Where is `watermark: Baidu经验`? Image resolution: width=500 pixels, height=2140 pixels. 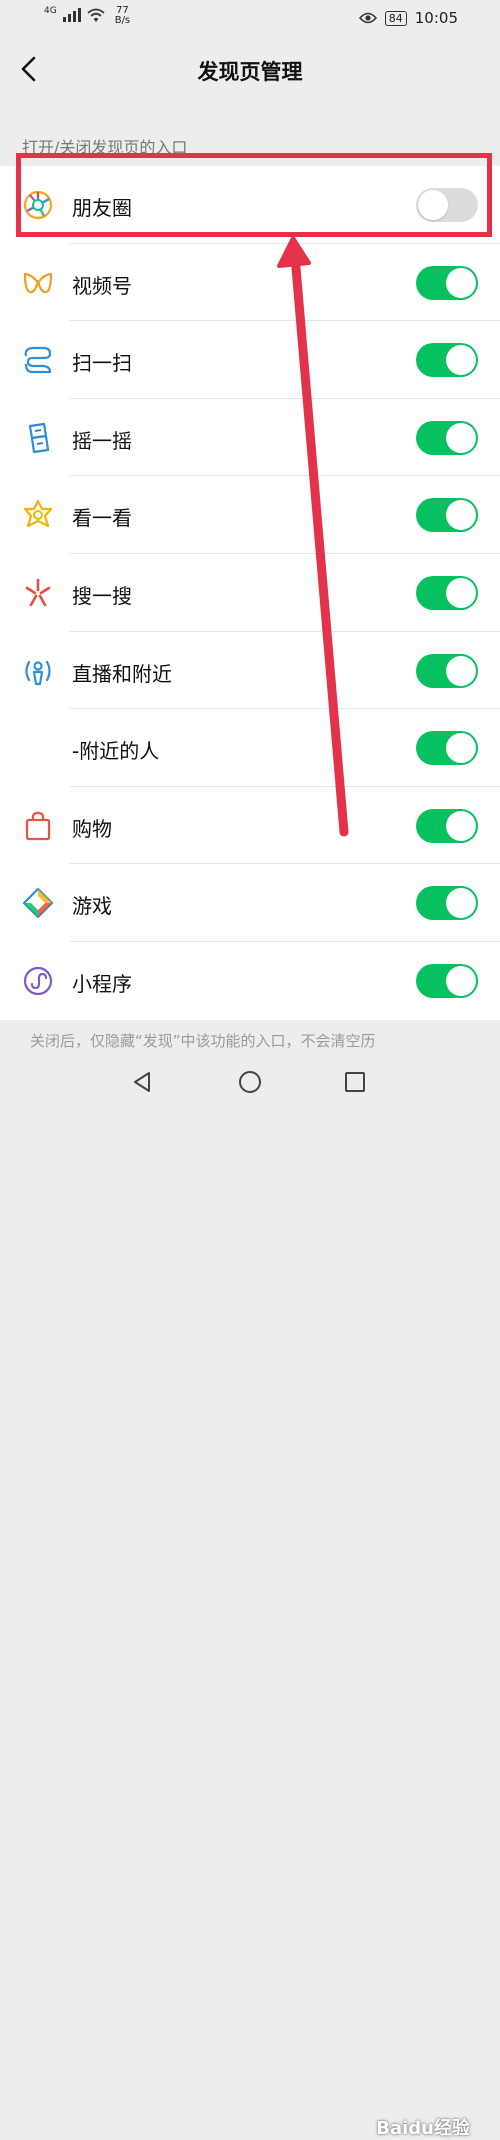 watermark: Baidu经验 is located at coordinates (423, 2128).